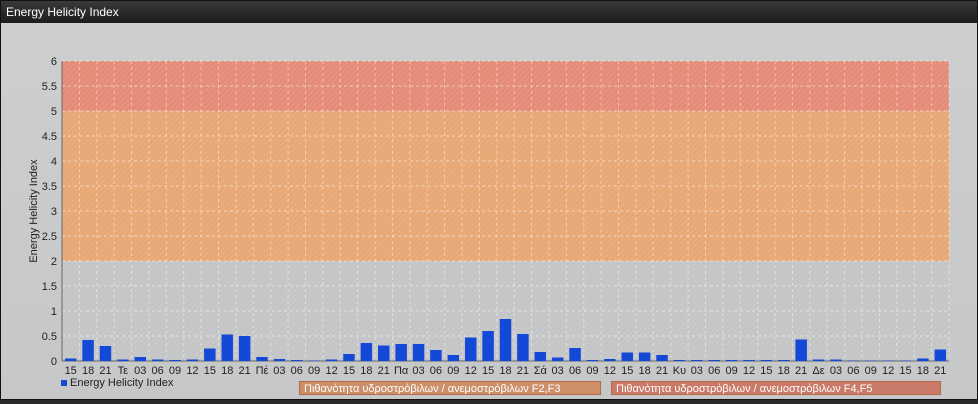  What do you see at coordinates (541, 371) in the screenshot?
I see `x-tick-label: Σά` at bounding box center [541, 371].